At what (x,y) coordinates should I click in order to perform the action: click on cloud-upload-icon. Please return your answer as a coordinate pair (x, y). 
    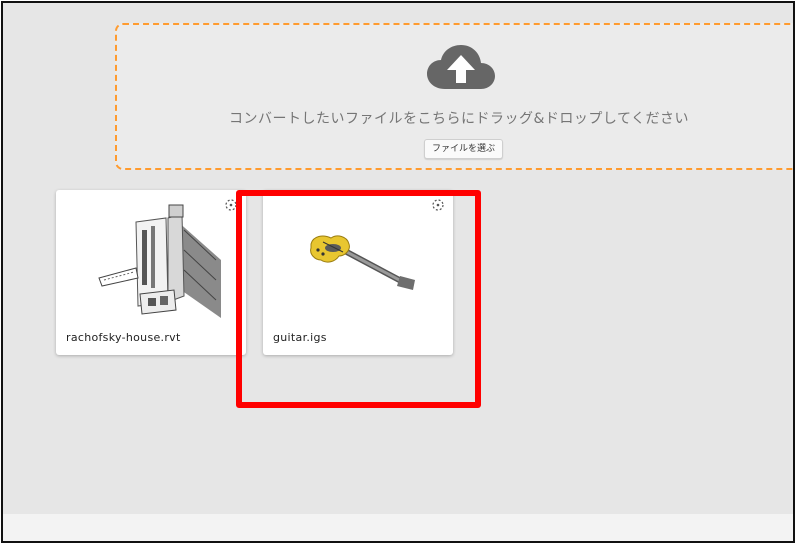
    Looking at the image, I should click on (461, 67).